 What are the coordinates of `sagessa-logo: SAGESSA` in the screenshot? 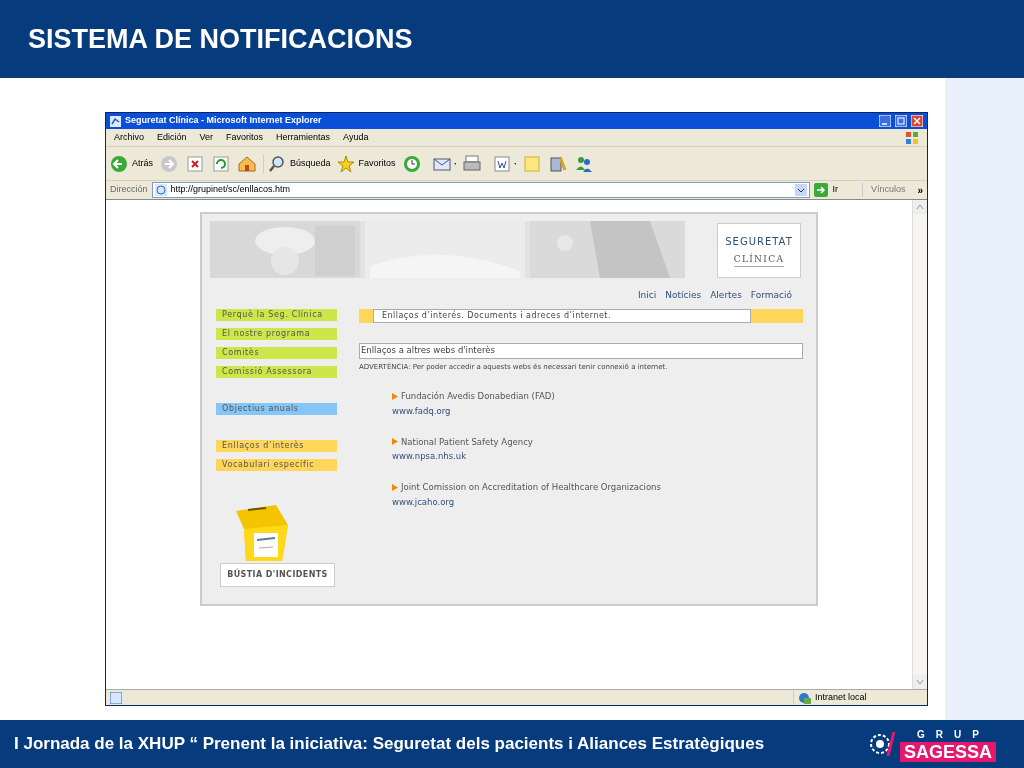 It's located at (947, 751).